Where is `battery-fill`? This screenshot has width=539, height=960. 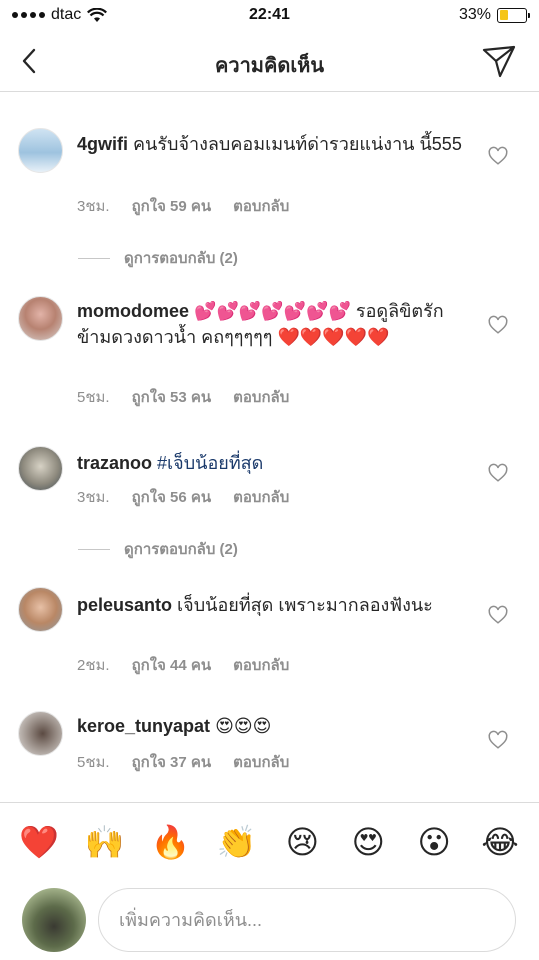
battery-fill is located at coordinates (503, 15).